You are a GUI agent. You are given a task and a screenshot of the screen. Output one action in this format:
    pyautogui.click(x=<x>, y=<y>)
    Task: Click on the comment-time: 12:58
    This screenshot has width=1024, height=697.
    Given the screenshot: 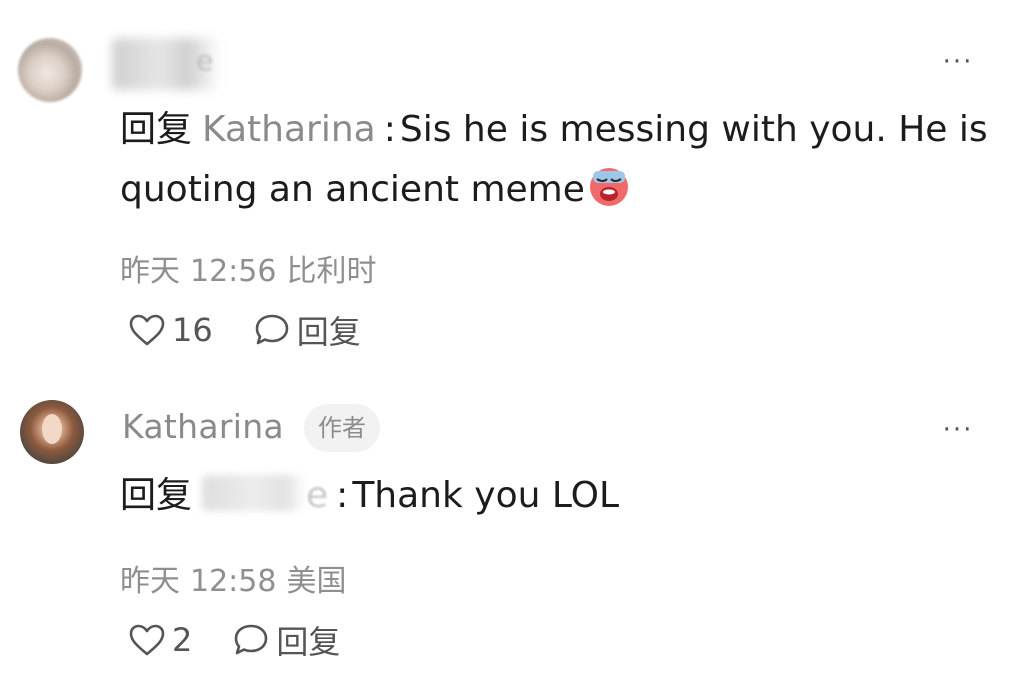 What is the action you would take?
    pyautogui.click(x=233, y=581)
    